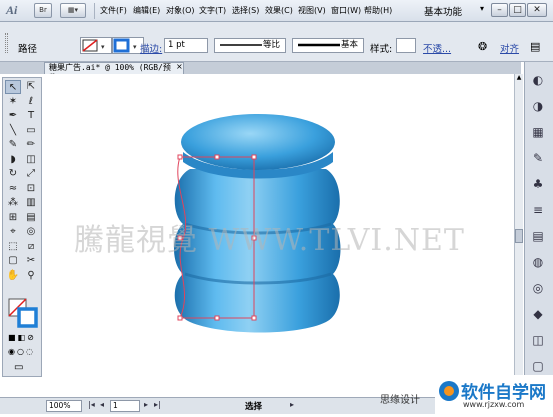  I want to click on app-logo: Ai, so click(12, 10).